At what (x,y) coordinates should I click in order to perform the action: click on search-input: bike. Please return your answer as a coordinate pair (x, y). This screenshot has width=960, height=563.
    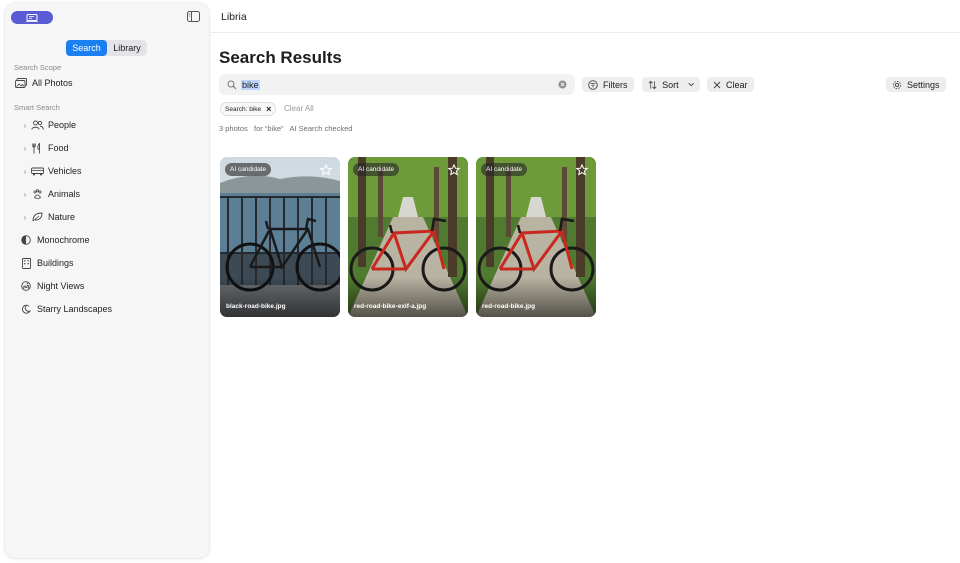
    Looking at the image, I should click on (397, 84).